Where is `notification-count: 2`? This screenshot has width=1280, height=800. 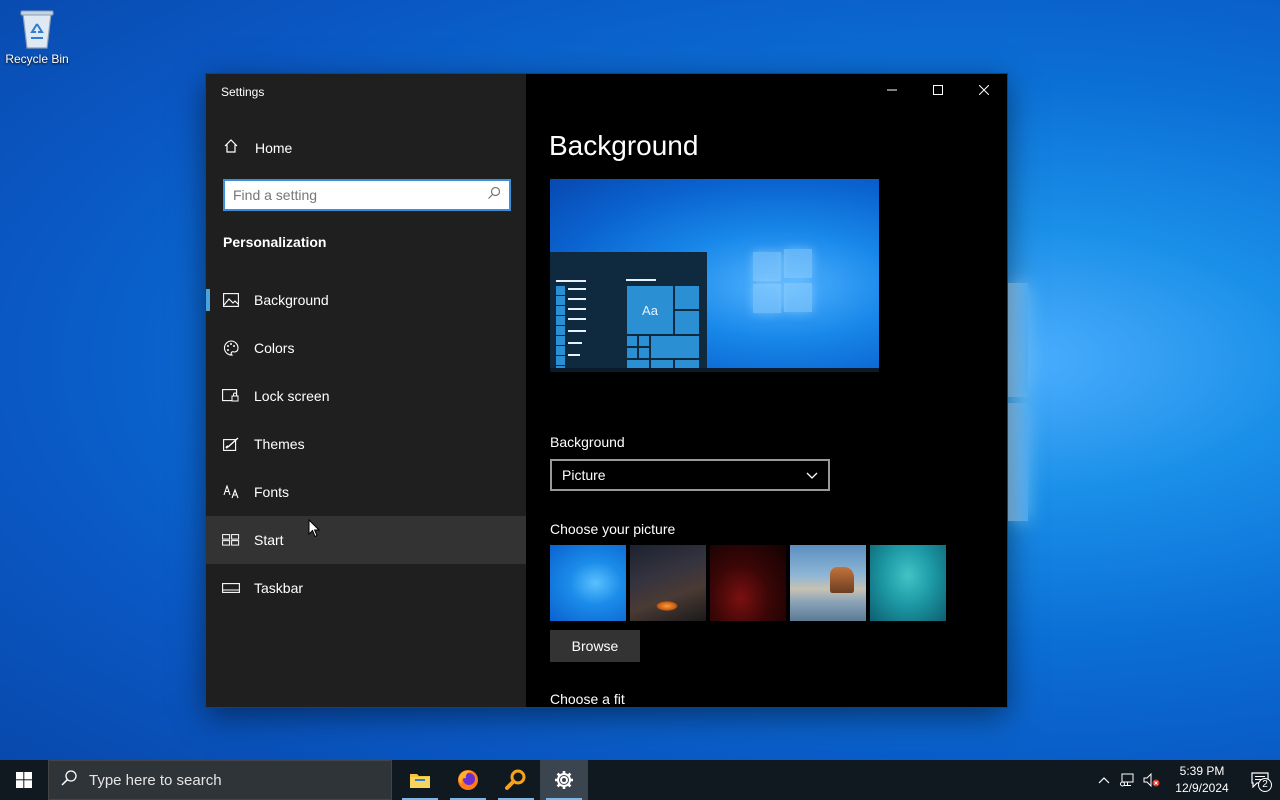 notification-count: 2 is located at coordinates (1265, 785).